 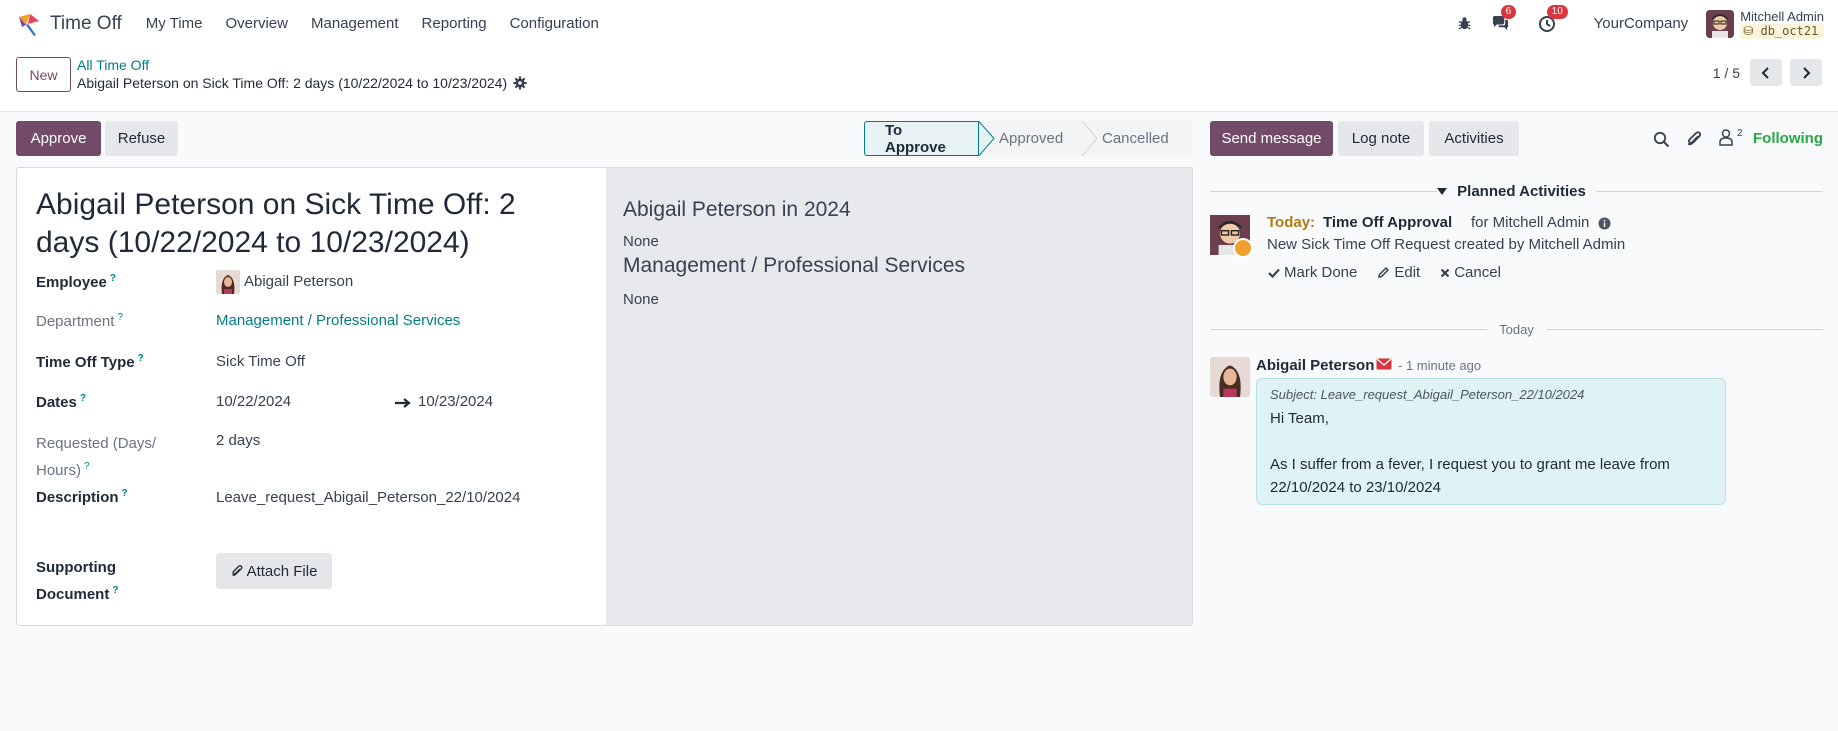 I want to click on messages-count-badge: 6, so click(x=1508, y=11).